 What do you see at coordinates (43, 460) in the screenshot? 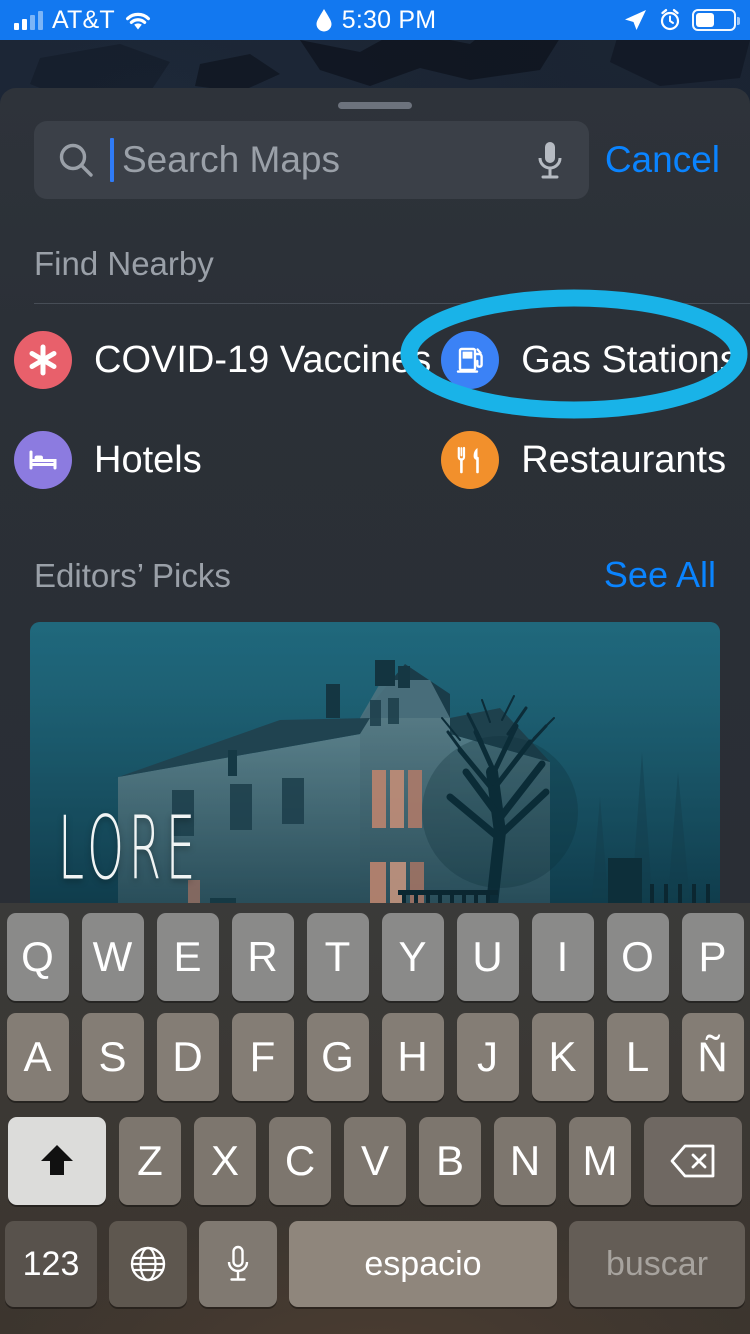
I see `bed-icon` at bounding box center [43, 460].